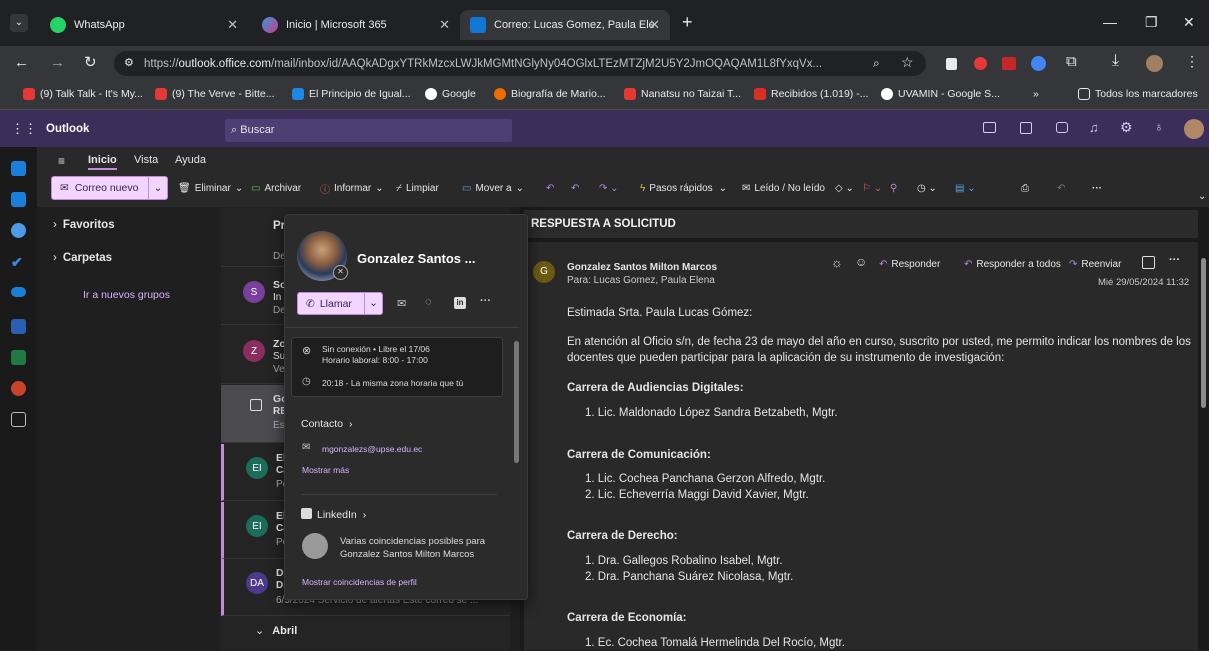  What do you see at coordinates (687, 22) in the screenshot?
I see `new-tab-button: +` at bounding box center [687, 22].